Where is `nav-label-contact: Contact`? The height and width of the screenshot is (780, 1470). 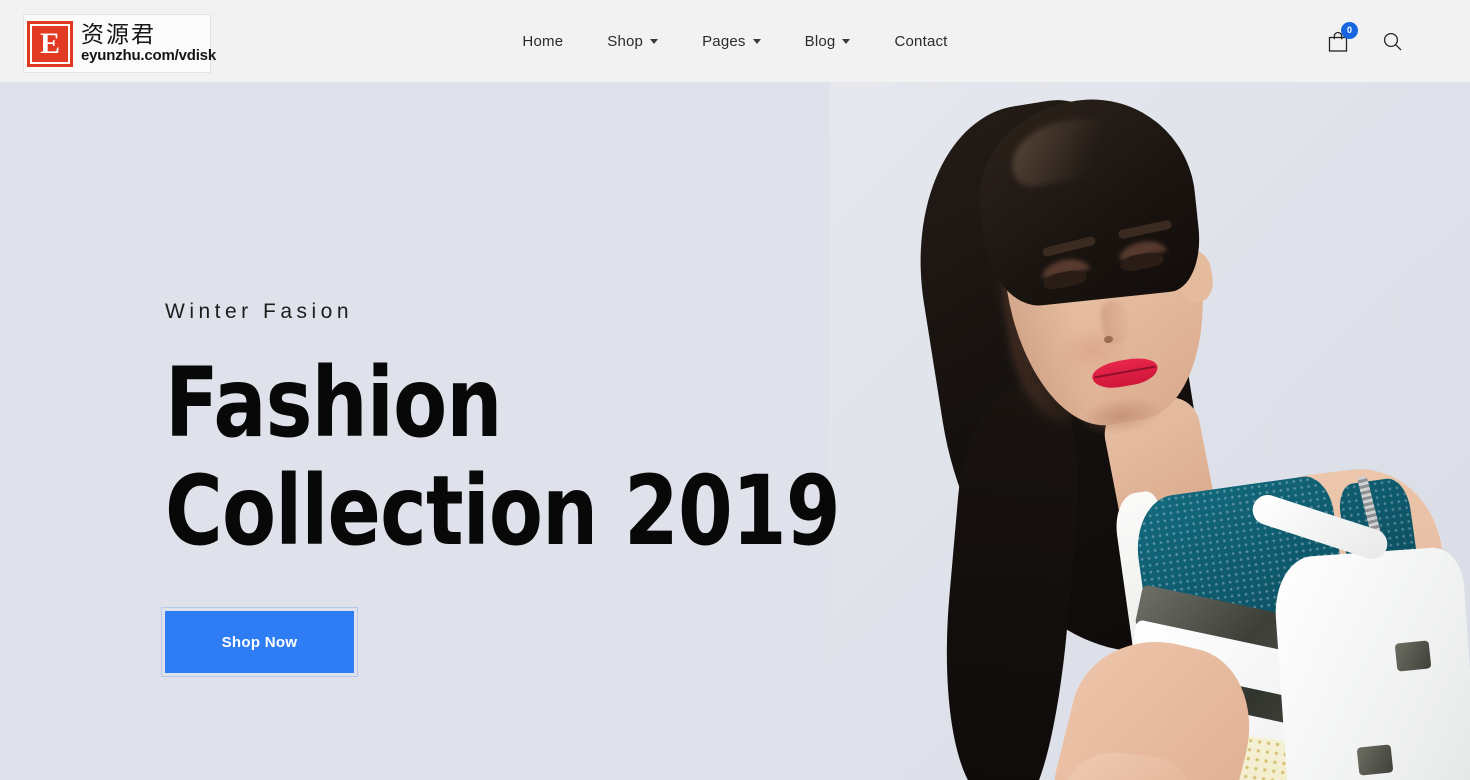
nav-label-contact: Contact is located at coordinates (921, 41).